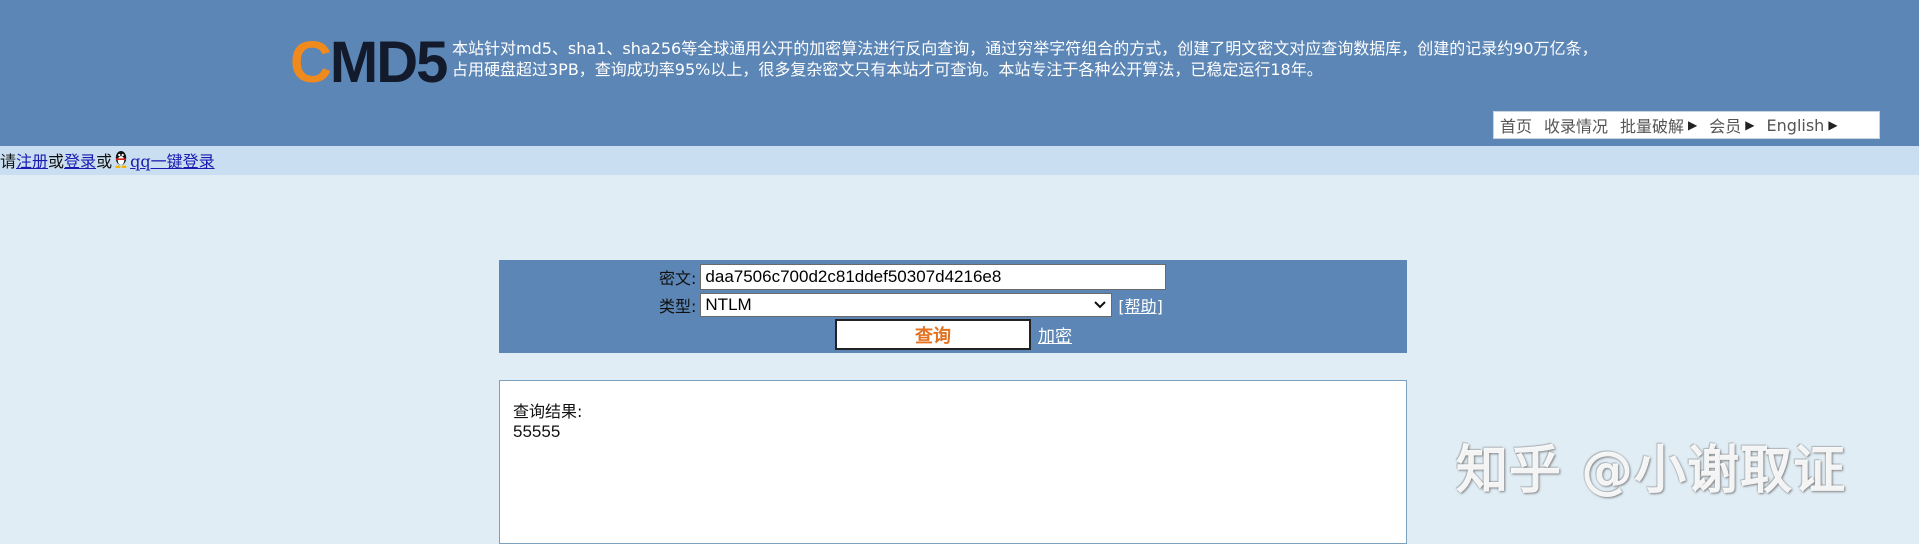  What do you see at coordinates (1140, 305) in the screenshot?
I see `help-link: [帮助]` at bounding box center [1140, 305].